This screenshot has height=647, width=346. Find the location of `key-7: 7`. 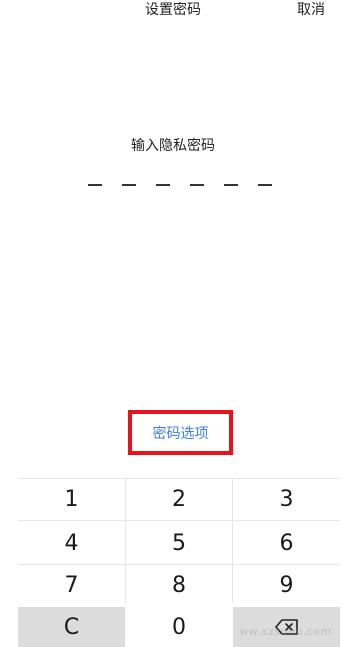

key-7: 7 is located at coordinates (71, 585).